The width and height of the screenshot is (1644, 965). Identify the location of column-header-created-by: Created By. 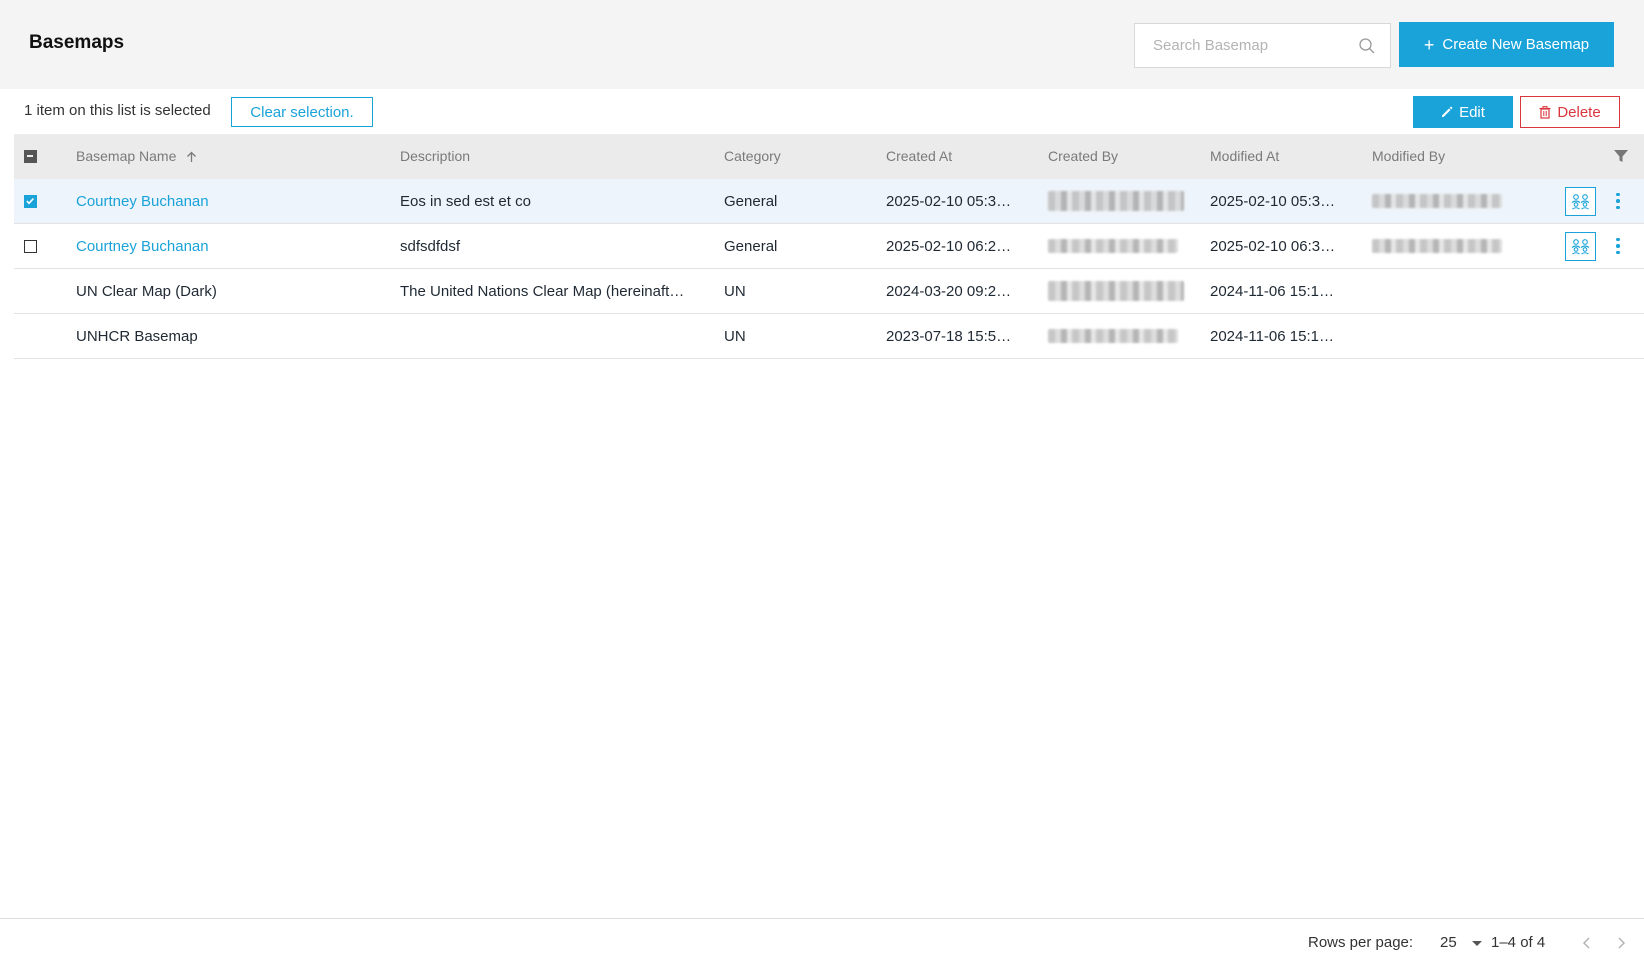
(1083, 156).